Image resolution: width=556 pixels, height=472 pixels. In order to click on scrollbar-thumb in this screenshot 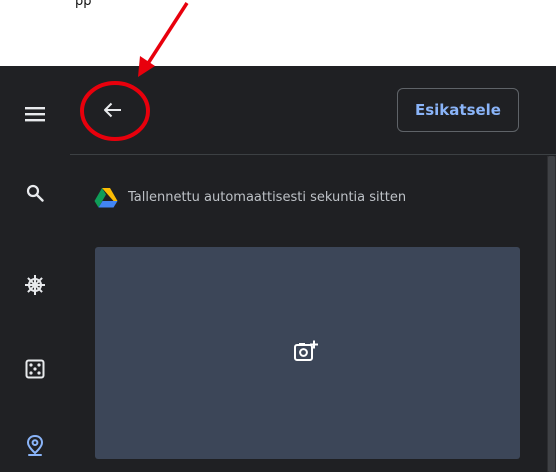, I will do `click(551, 314)`.